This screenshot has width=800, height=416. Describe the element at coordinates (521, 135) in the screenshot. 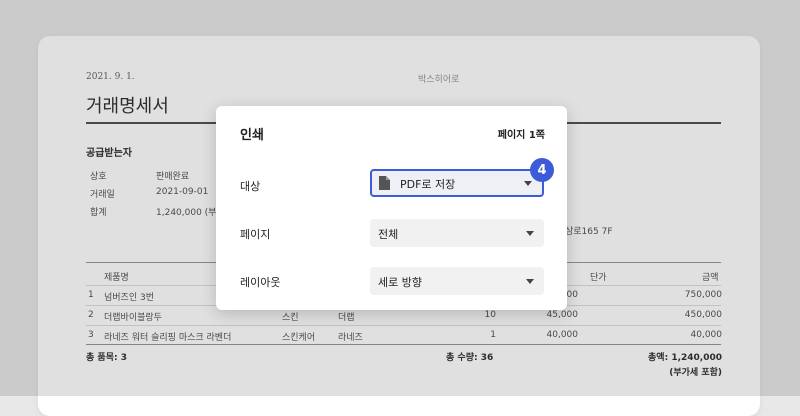

I see `page-count: 페이지 1쪽` at that location.